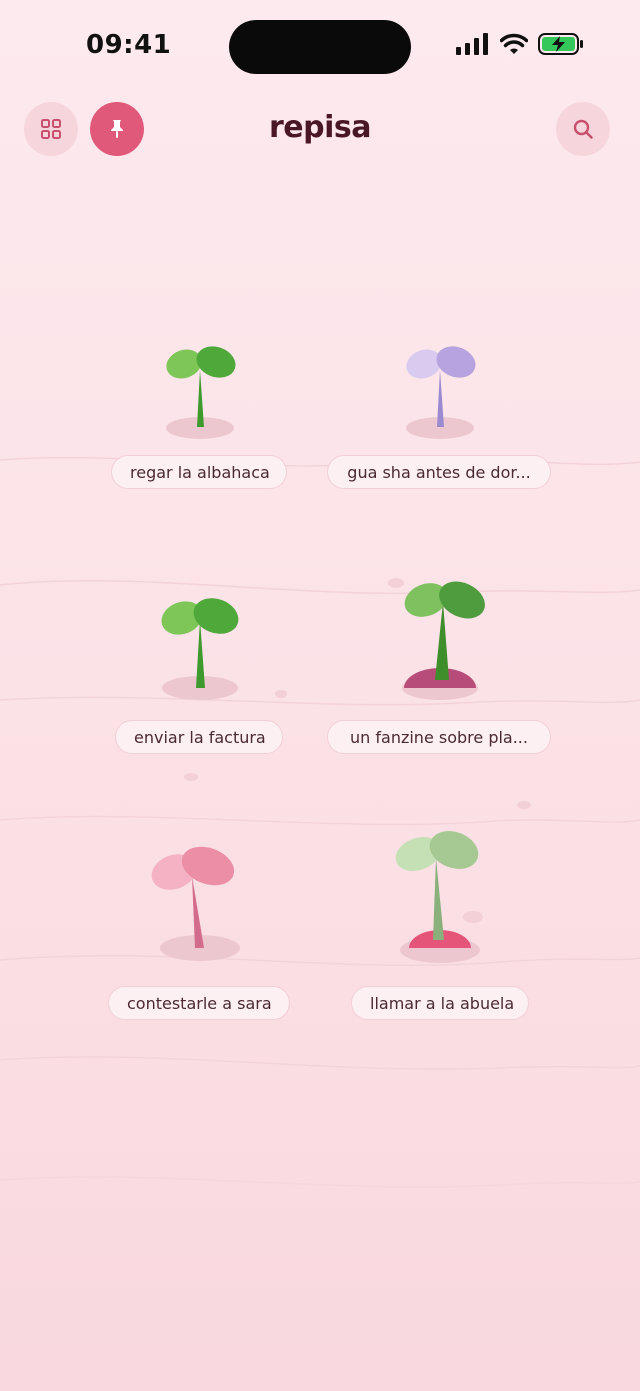 The image size is (640, 1391). Describe the element at coordinates (472, 44) in the screenshot. I see `cellular-signal-icon` at that location.